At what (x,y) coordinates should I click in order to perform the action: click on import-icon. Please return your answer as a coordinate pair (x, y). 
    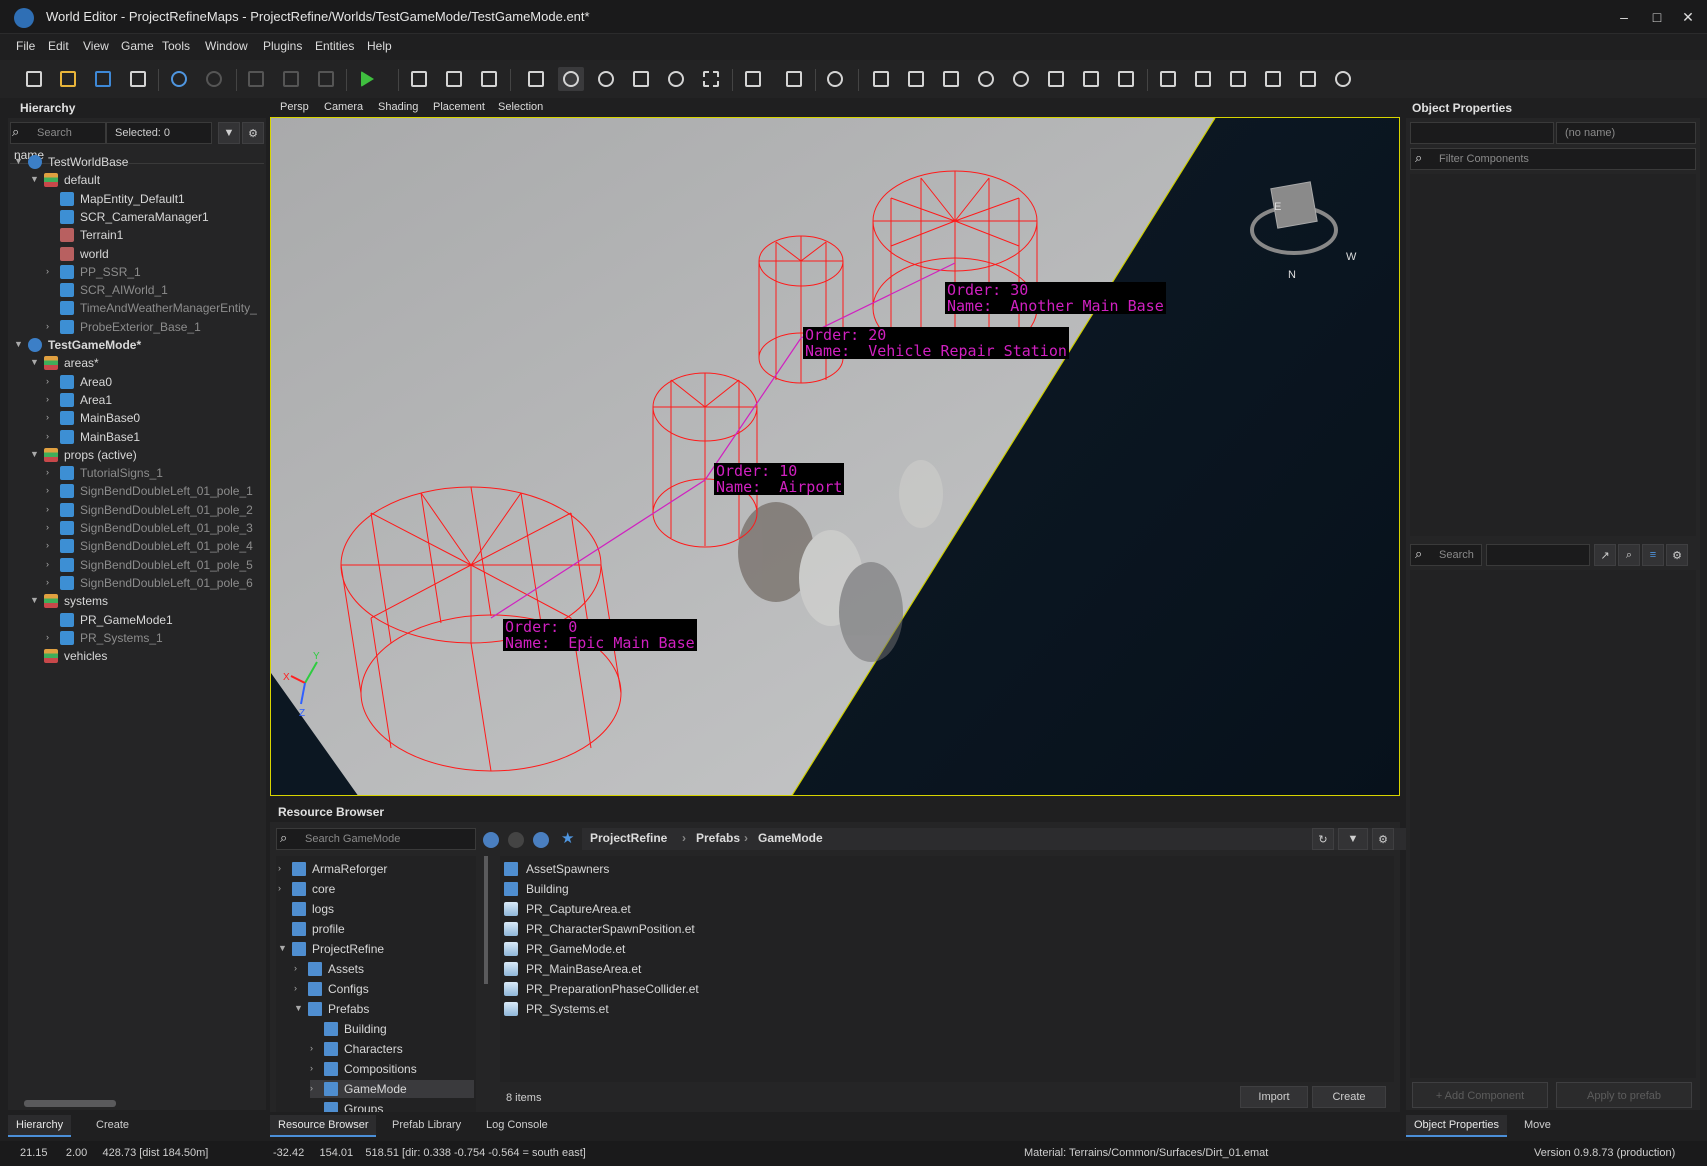
    Looking at the image, I should click on (1091, 79).